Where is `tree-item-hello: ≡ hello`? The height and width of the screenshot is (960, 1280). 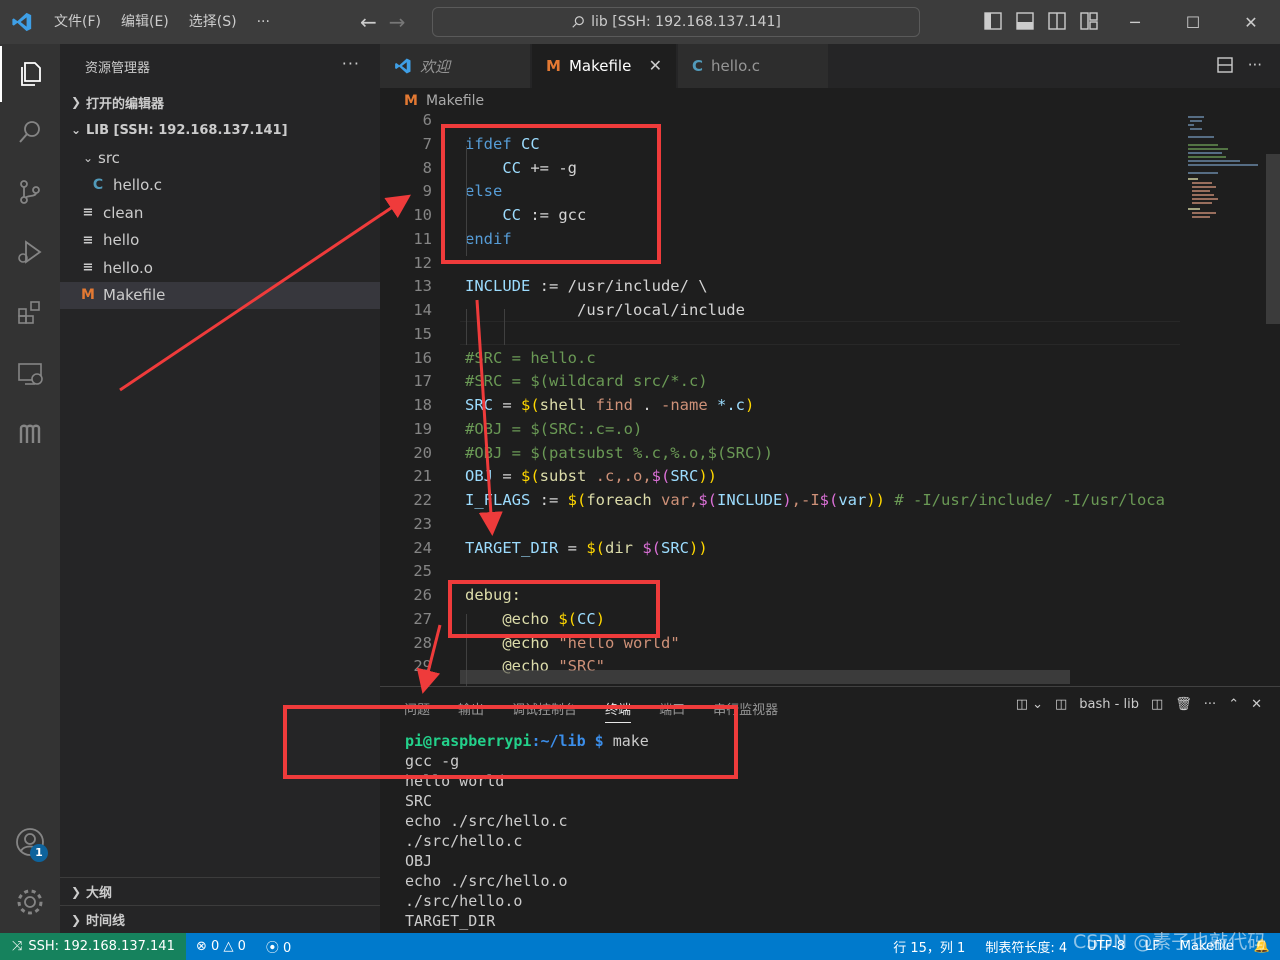
tree-item-hello: ≡ hello is located at coordinates (220, 241).